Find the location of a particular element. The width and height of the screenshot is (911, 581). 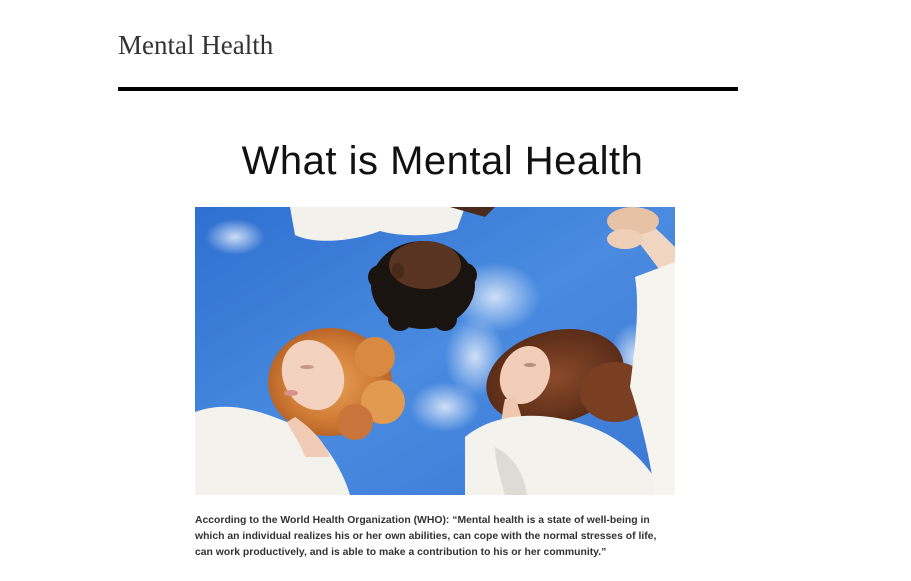

page-heading: What is Mental Health is located at coordinates (442, 161).